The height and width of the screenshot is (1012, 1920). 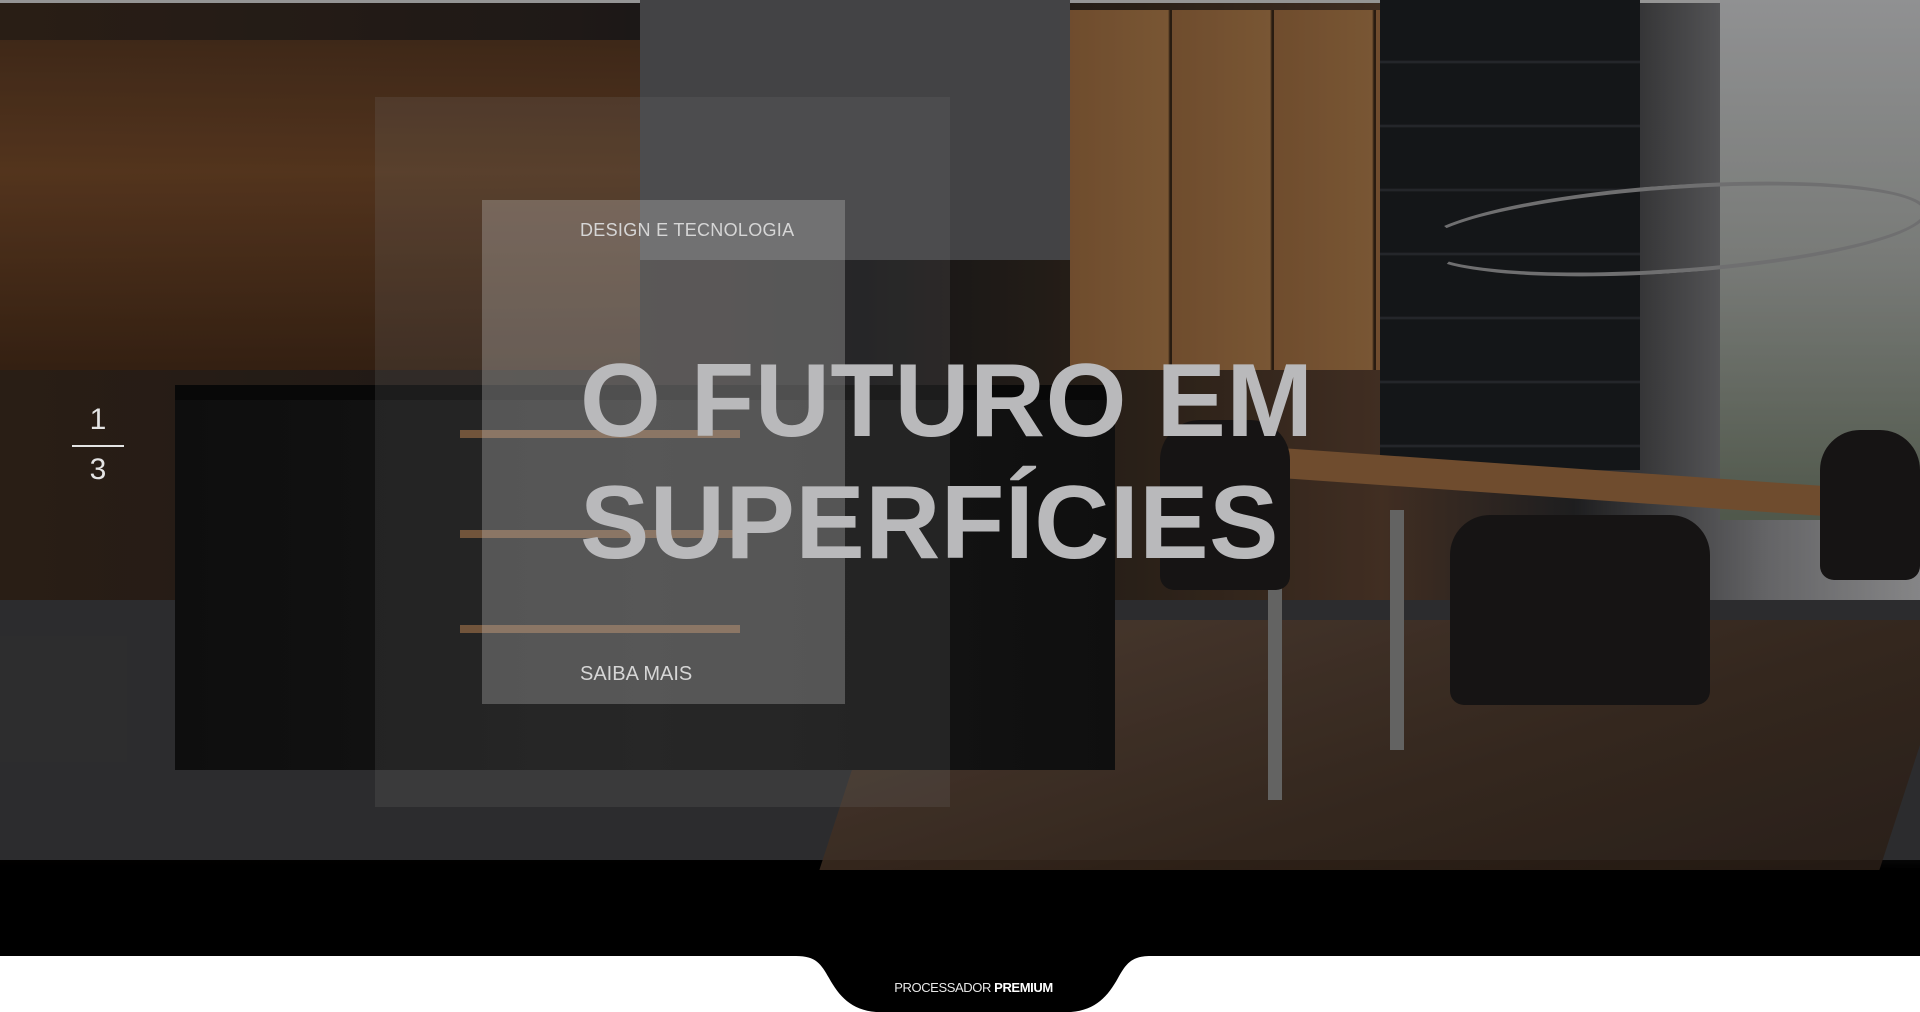 What do you see at coordinates (98, 469) in the screenshot?
I see `slide-total: 3` at bounding box center [98, 469].